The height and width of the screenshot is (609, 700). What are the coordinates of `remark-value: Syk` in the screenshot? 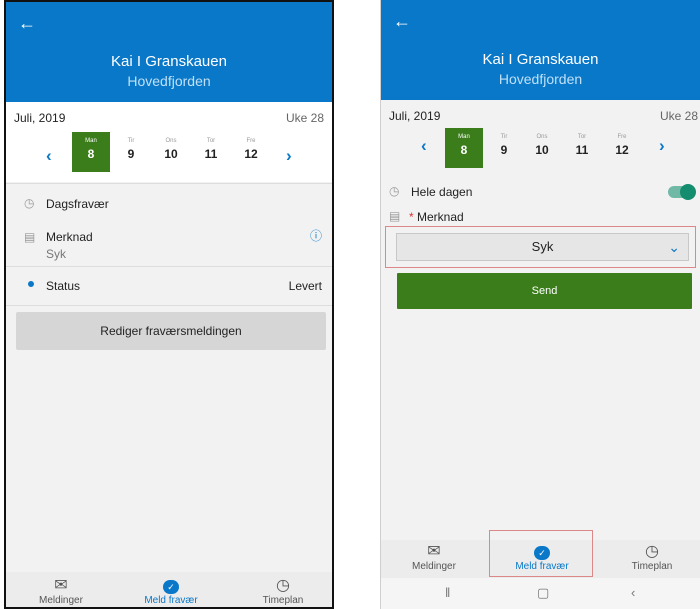 It's located at (56, 254).